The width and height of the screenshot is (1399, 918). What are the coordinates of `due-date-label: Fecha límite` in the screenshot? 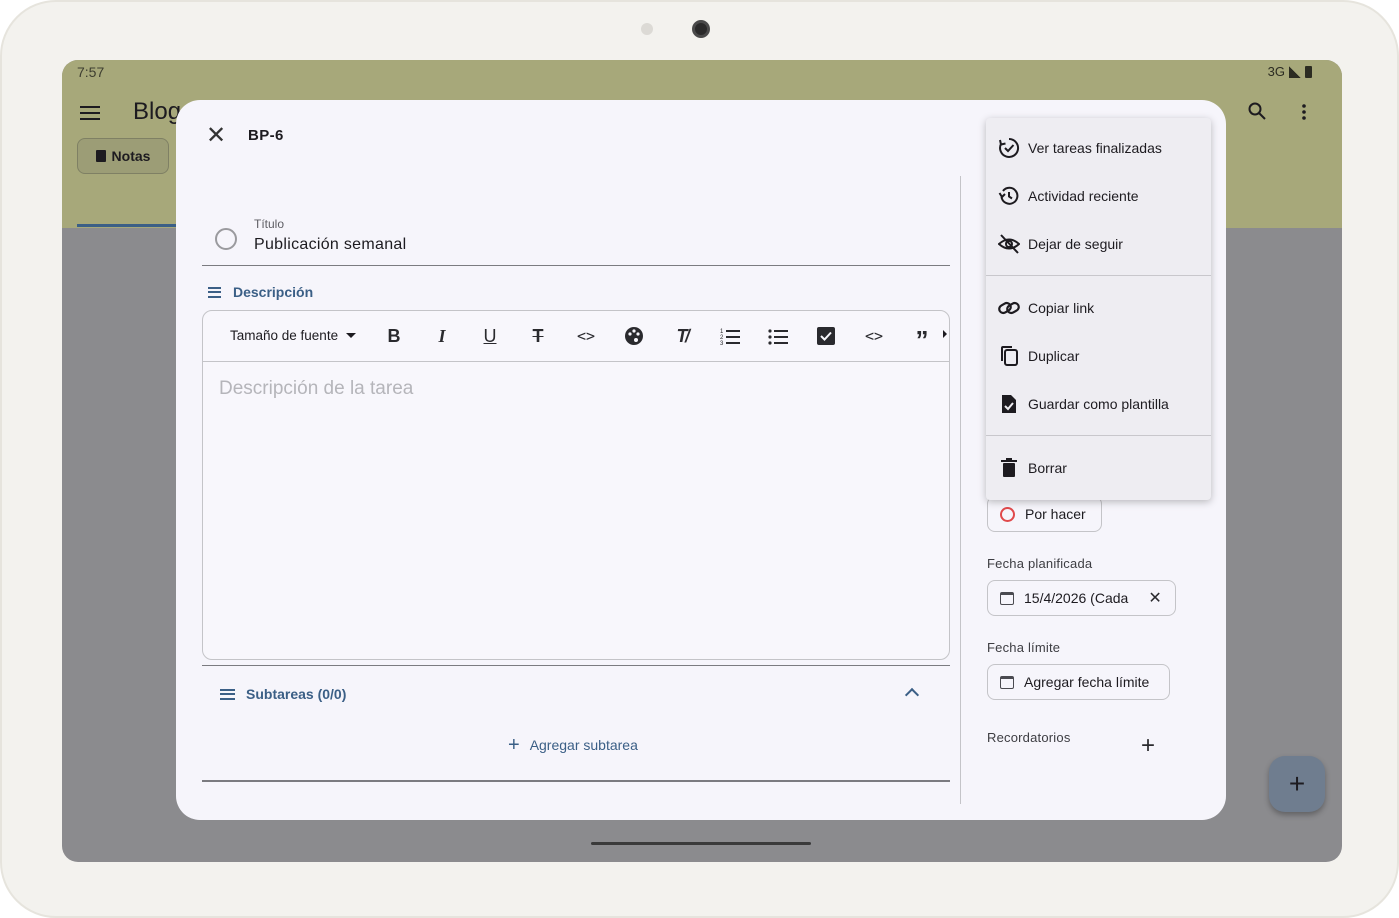 It's located at (1024, 647).